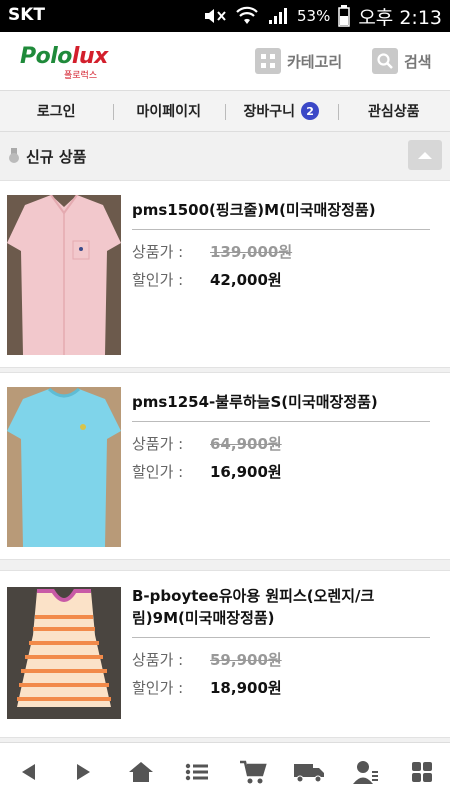  I want to click on logo-subtitle: 폴로럭스, so click(81, 76).